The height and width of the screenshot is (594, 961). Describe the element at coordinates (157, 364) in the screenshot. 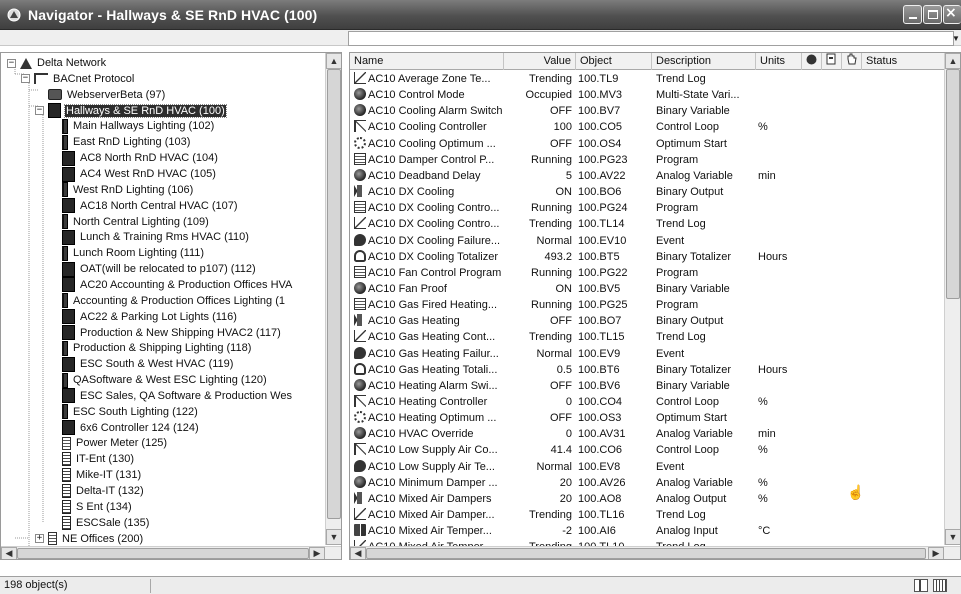

I see `tree-item-label: ESC South & West HVAC (119)` at that location.